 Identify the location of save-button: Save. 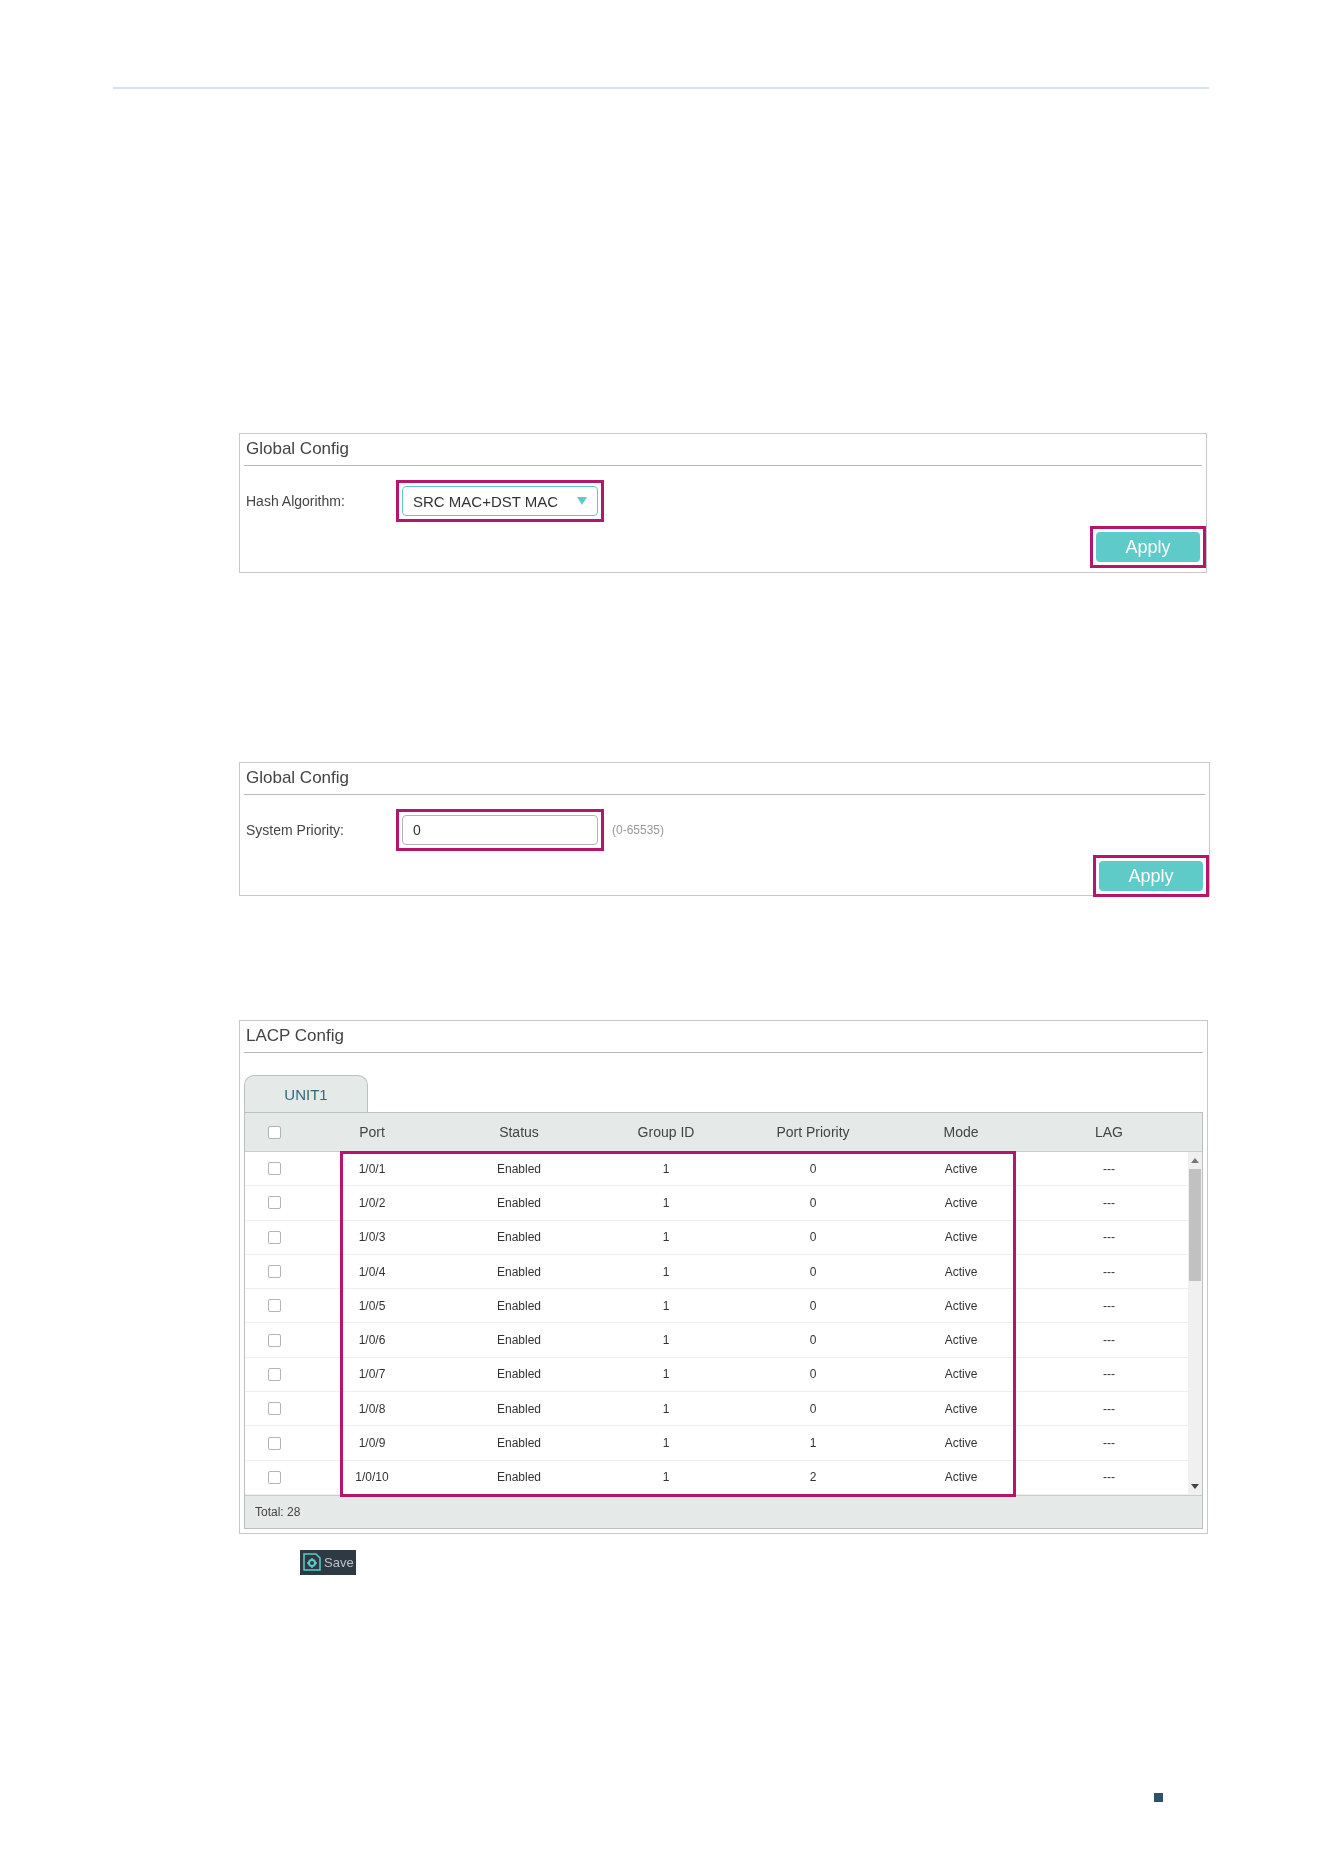
(328, 1562).